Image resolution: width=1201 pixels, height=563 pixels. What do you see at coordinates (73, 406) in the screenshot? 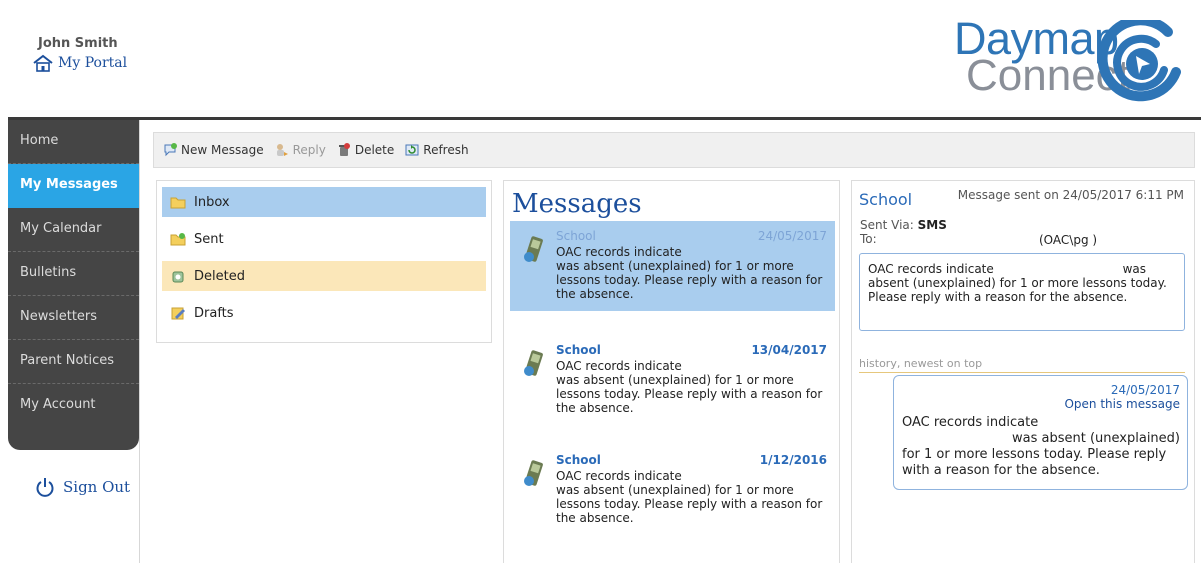
I see `sidebar-item-my-account: My Account` at bounding box center [73, 406].